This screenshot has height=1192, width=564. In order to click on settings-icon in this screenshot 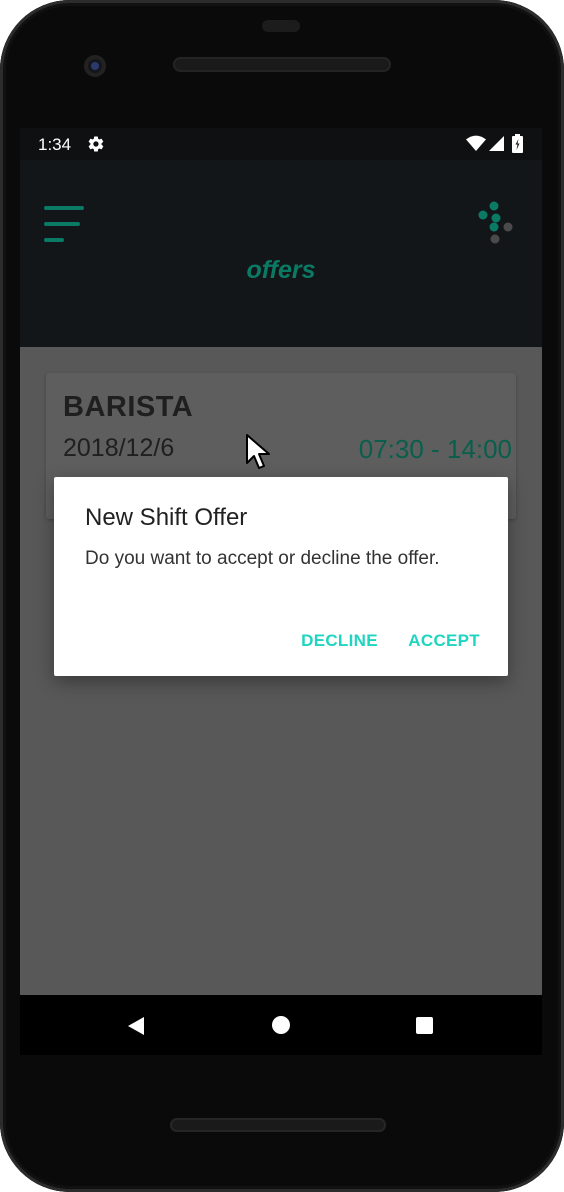, I will do `click(96, 144)`.